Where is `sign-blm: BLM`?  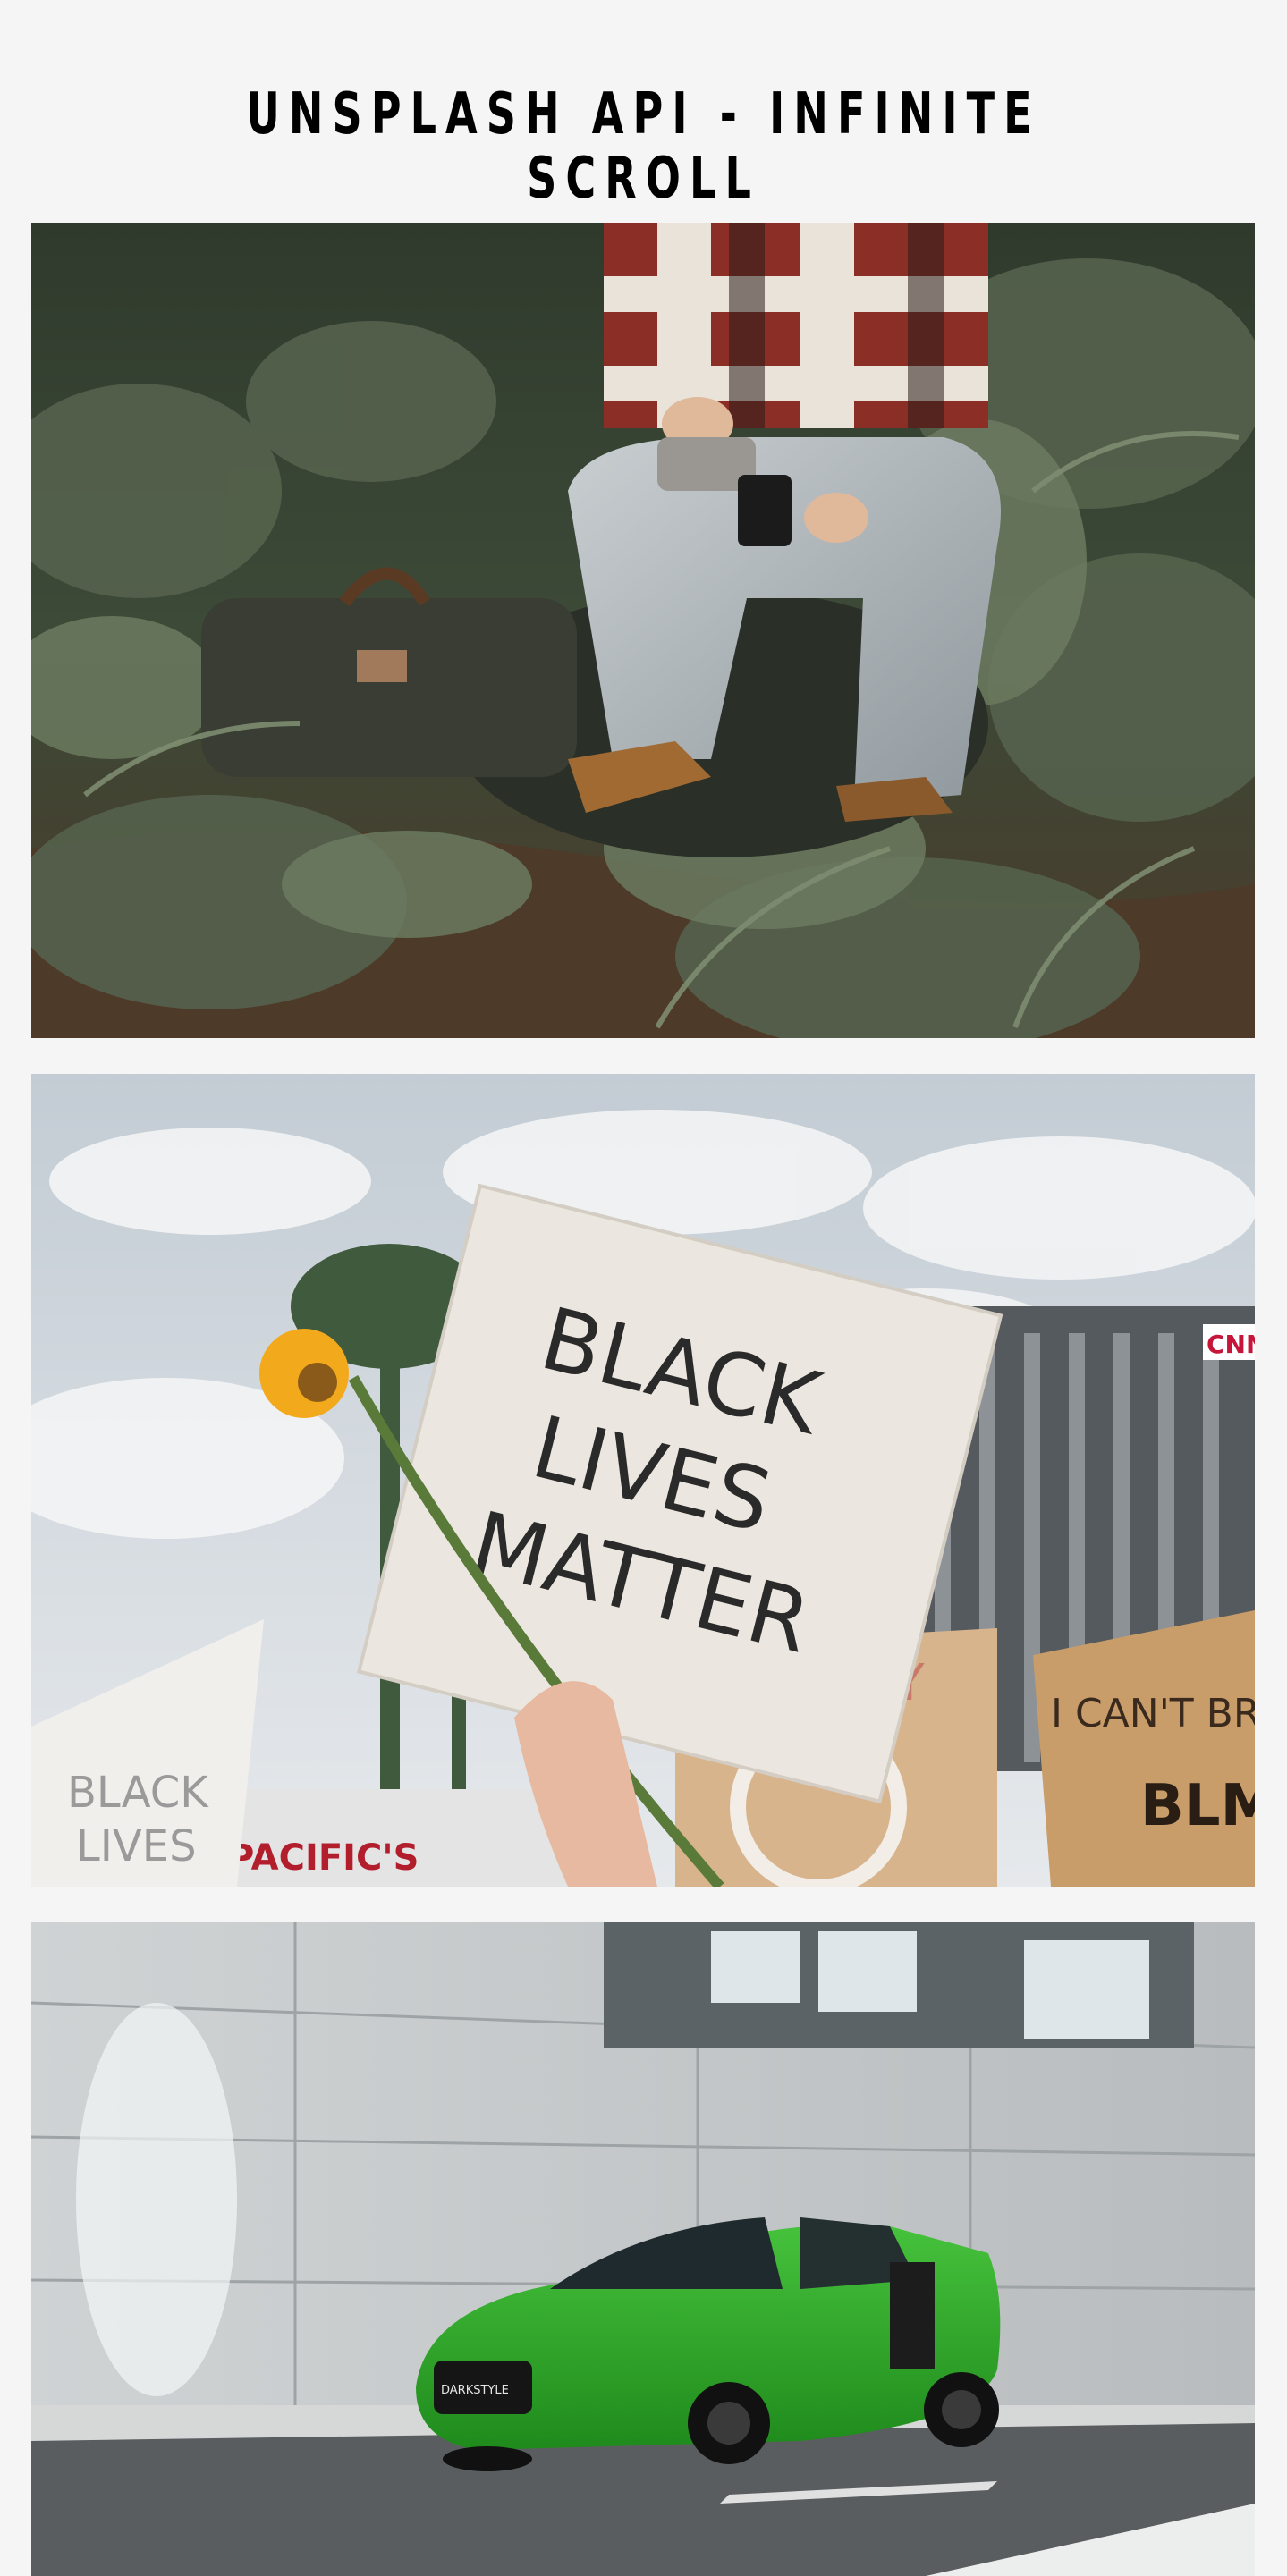 sign-blm: BLM is located at coordinates (1197, 1806).